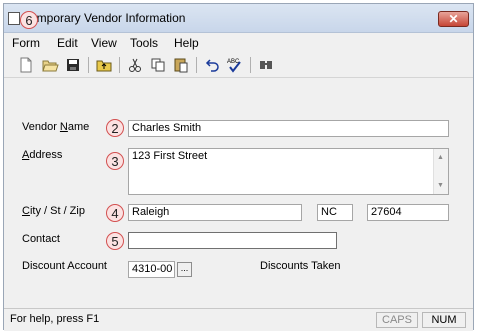 The image size is (478, 334). Describe the element at coordinates (67, 43) in the screenshot. I see `menu-edit: Edit` at that location.